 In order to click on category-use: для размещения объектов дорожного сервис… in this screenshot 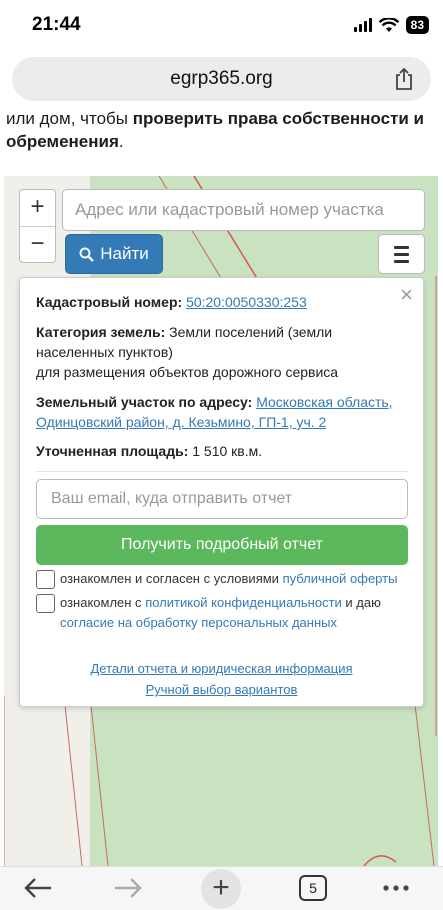, I will do `click(187, 372)`.